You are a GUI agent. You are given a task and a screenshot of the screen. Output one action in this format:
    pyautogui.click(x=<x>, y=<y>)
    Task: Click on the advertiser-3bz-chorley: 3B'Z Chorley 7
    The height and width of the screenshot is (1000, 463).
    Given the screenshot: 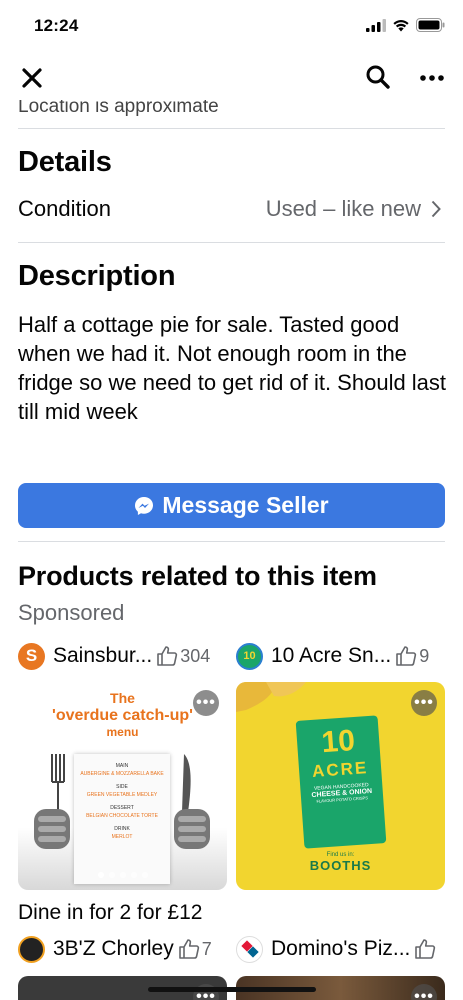 What is the action you would take?
    pyautogui.click(x=124, y=949)
    